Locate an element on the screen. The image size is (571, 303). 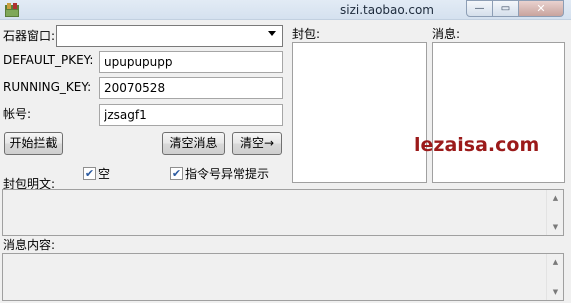
minimize-button: — is located at coordinates (479, 8).